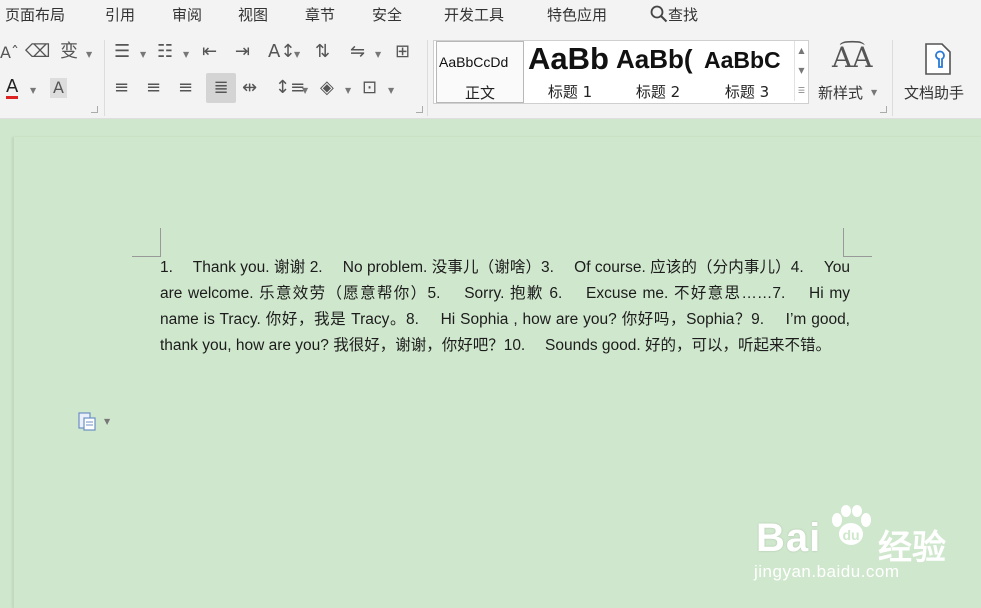 This screenshot has width=981, height=608. I want to click on shading-icon: ◈, so click(327, 88).